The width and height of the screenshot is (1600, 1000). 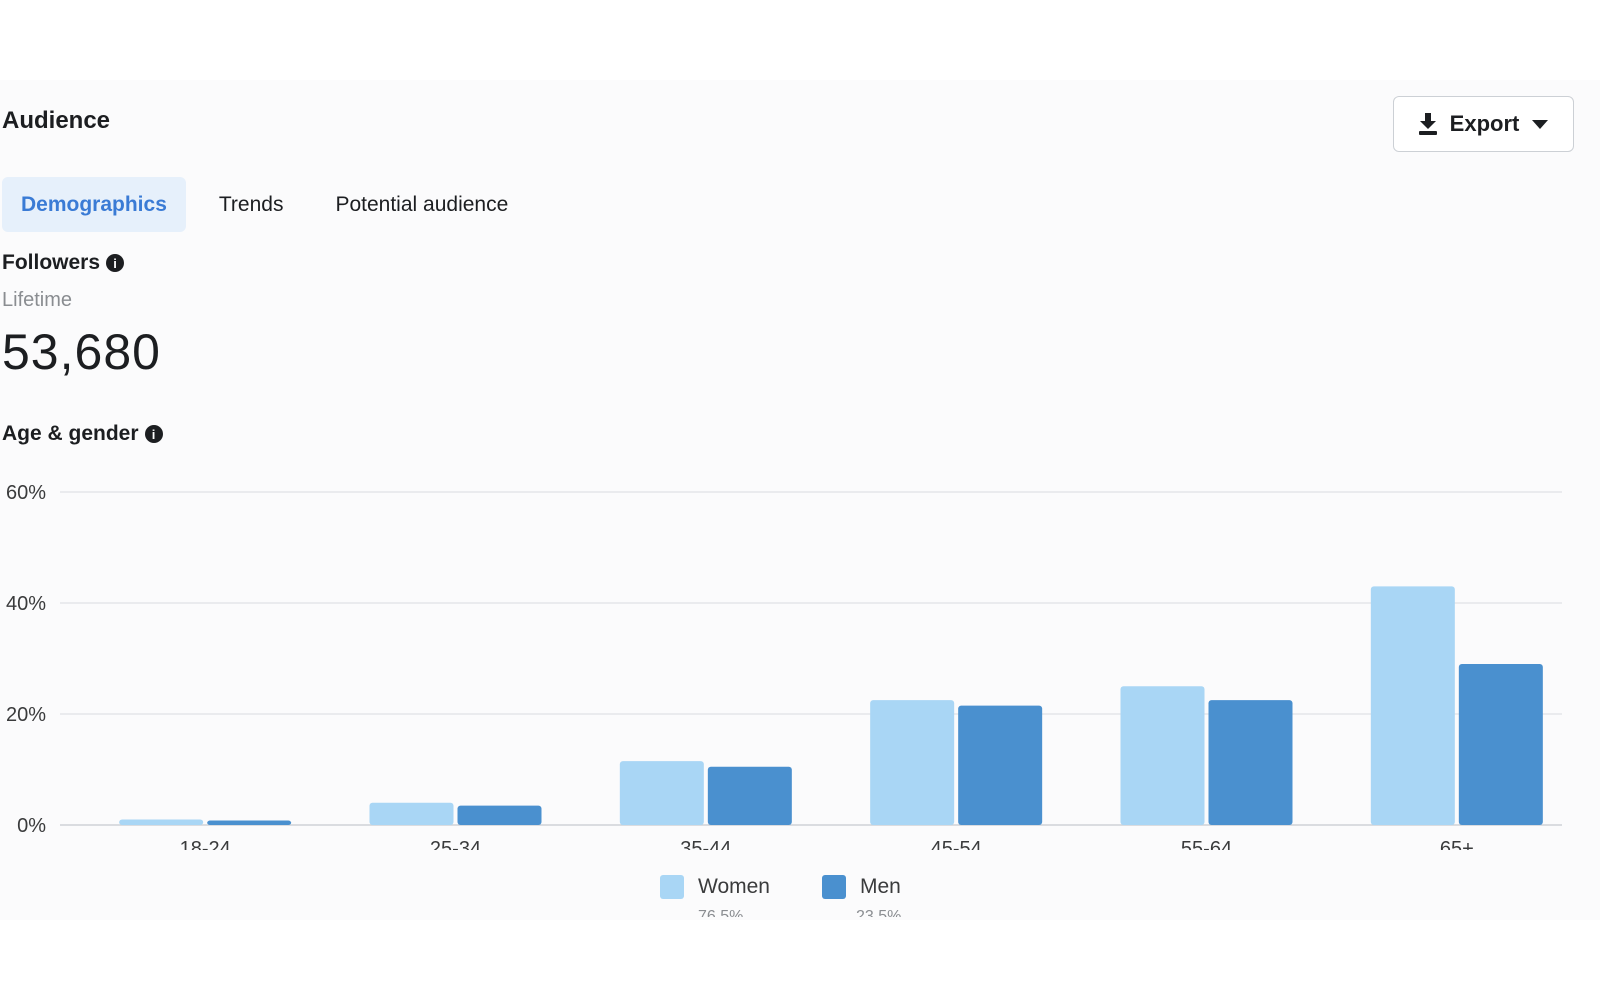 I want to click on chart-legend: Women Men, so click(x=780, y=887).